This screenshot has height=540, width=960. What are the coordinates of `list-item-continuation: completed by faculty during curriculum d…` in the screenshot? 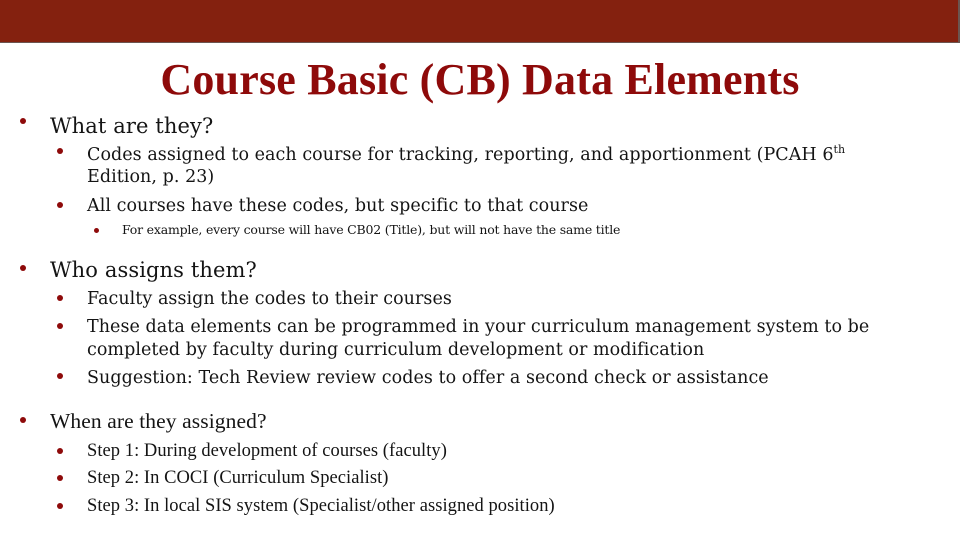 It's located at (396, 350).